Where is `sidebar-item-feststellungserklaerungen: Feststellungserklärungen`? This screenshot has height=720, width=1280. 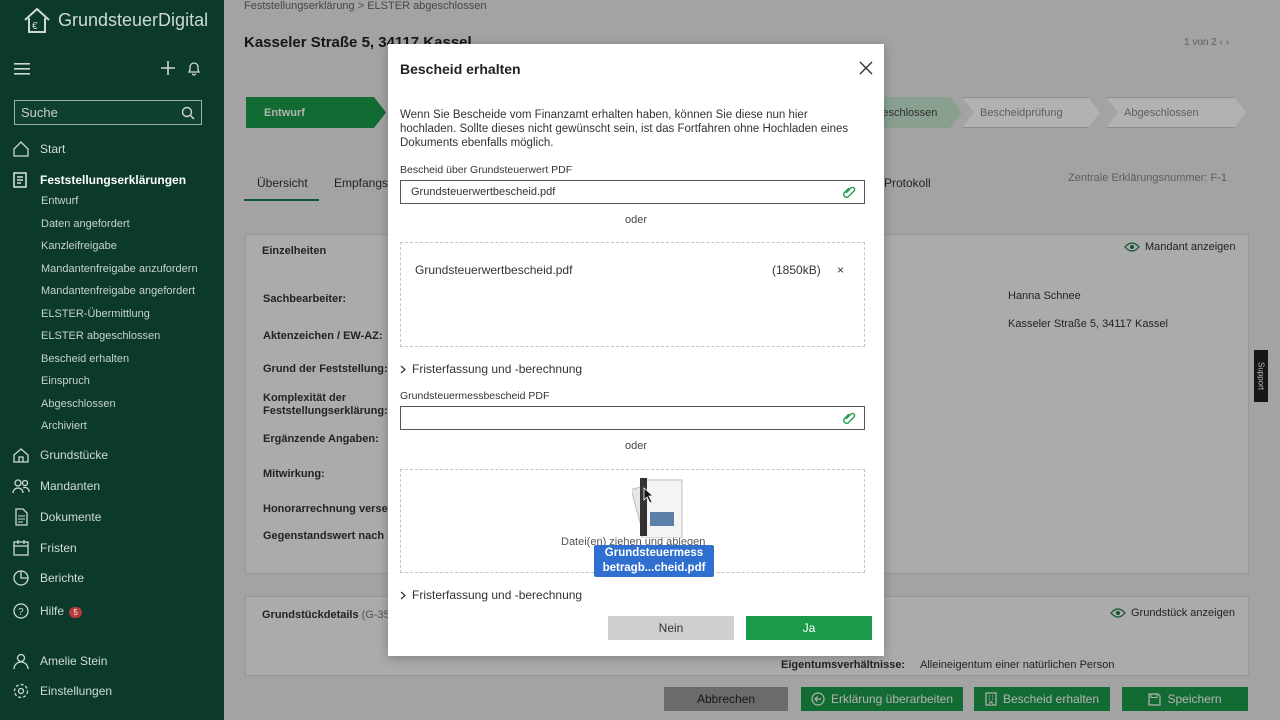
sidebar-item-feststellungserklaerungen: Feststellungserklärungen is located at coordinates (99, 180).